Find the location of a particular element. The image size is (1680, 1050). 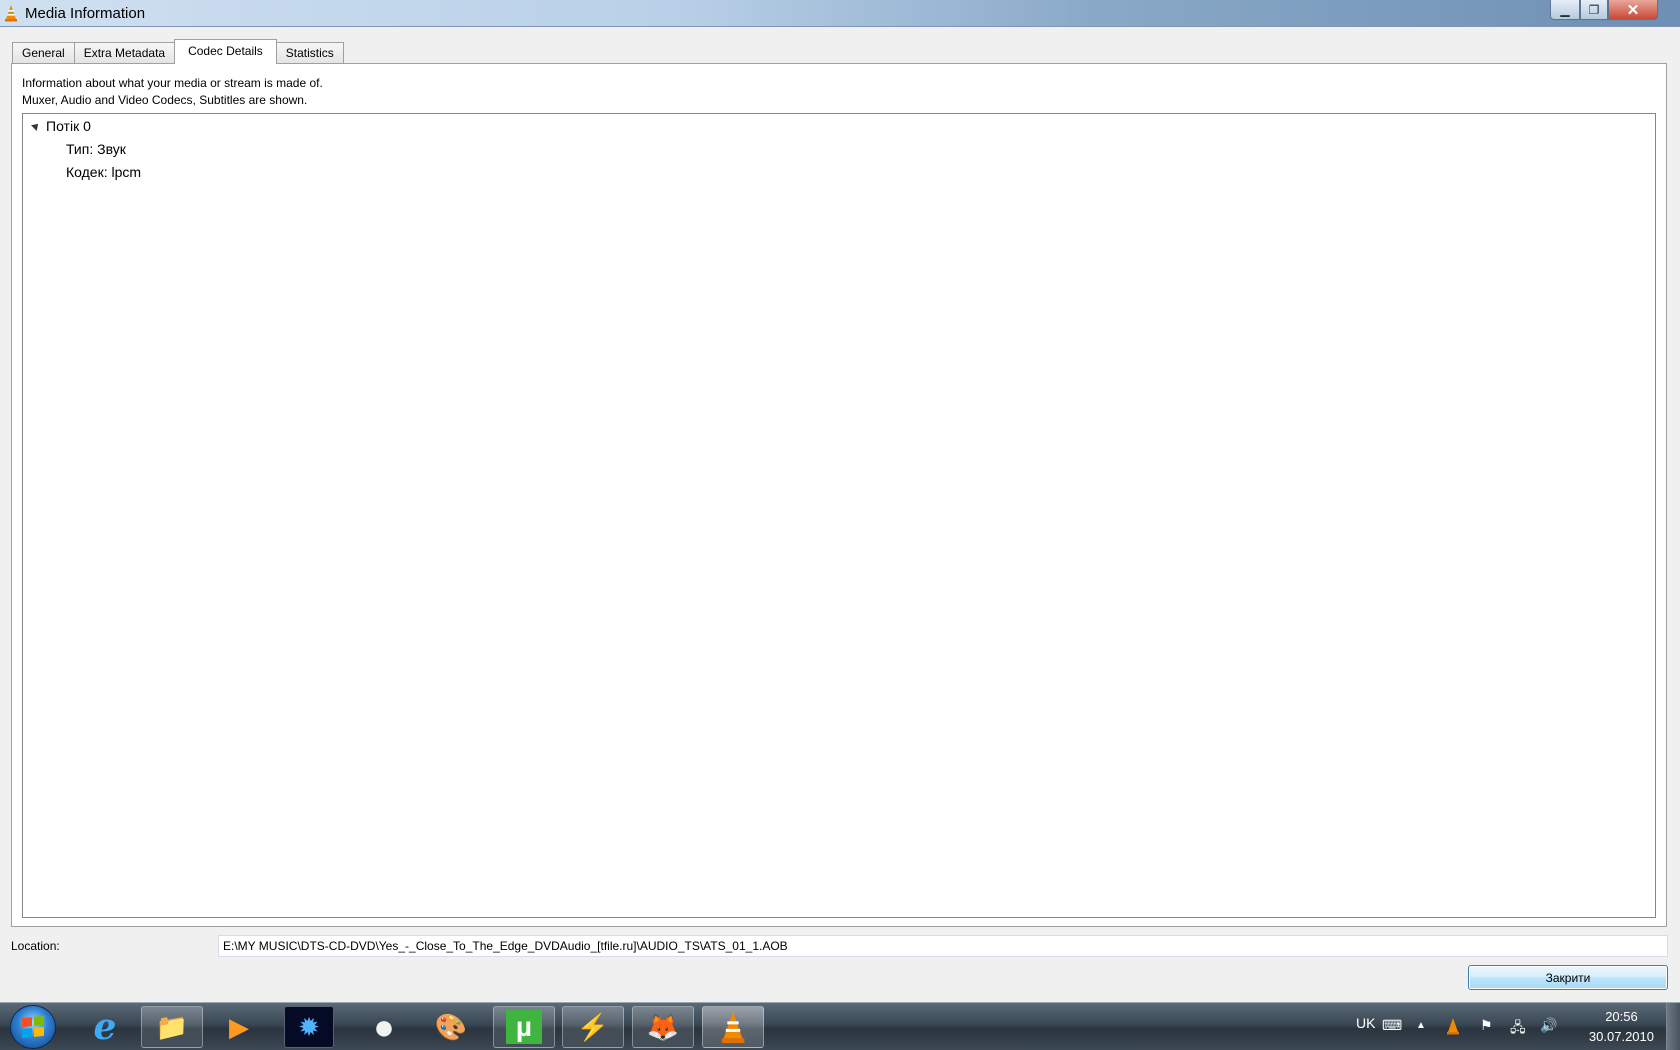

taskbar-paint: 🎨 is located at coordinates (451, 1027).